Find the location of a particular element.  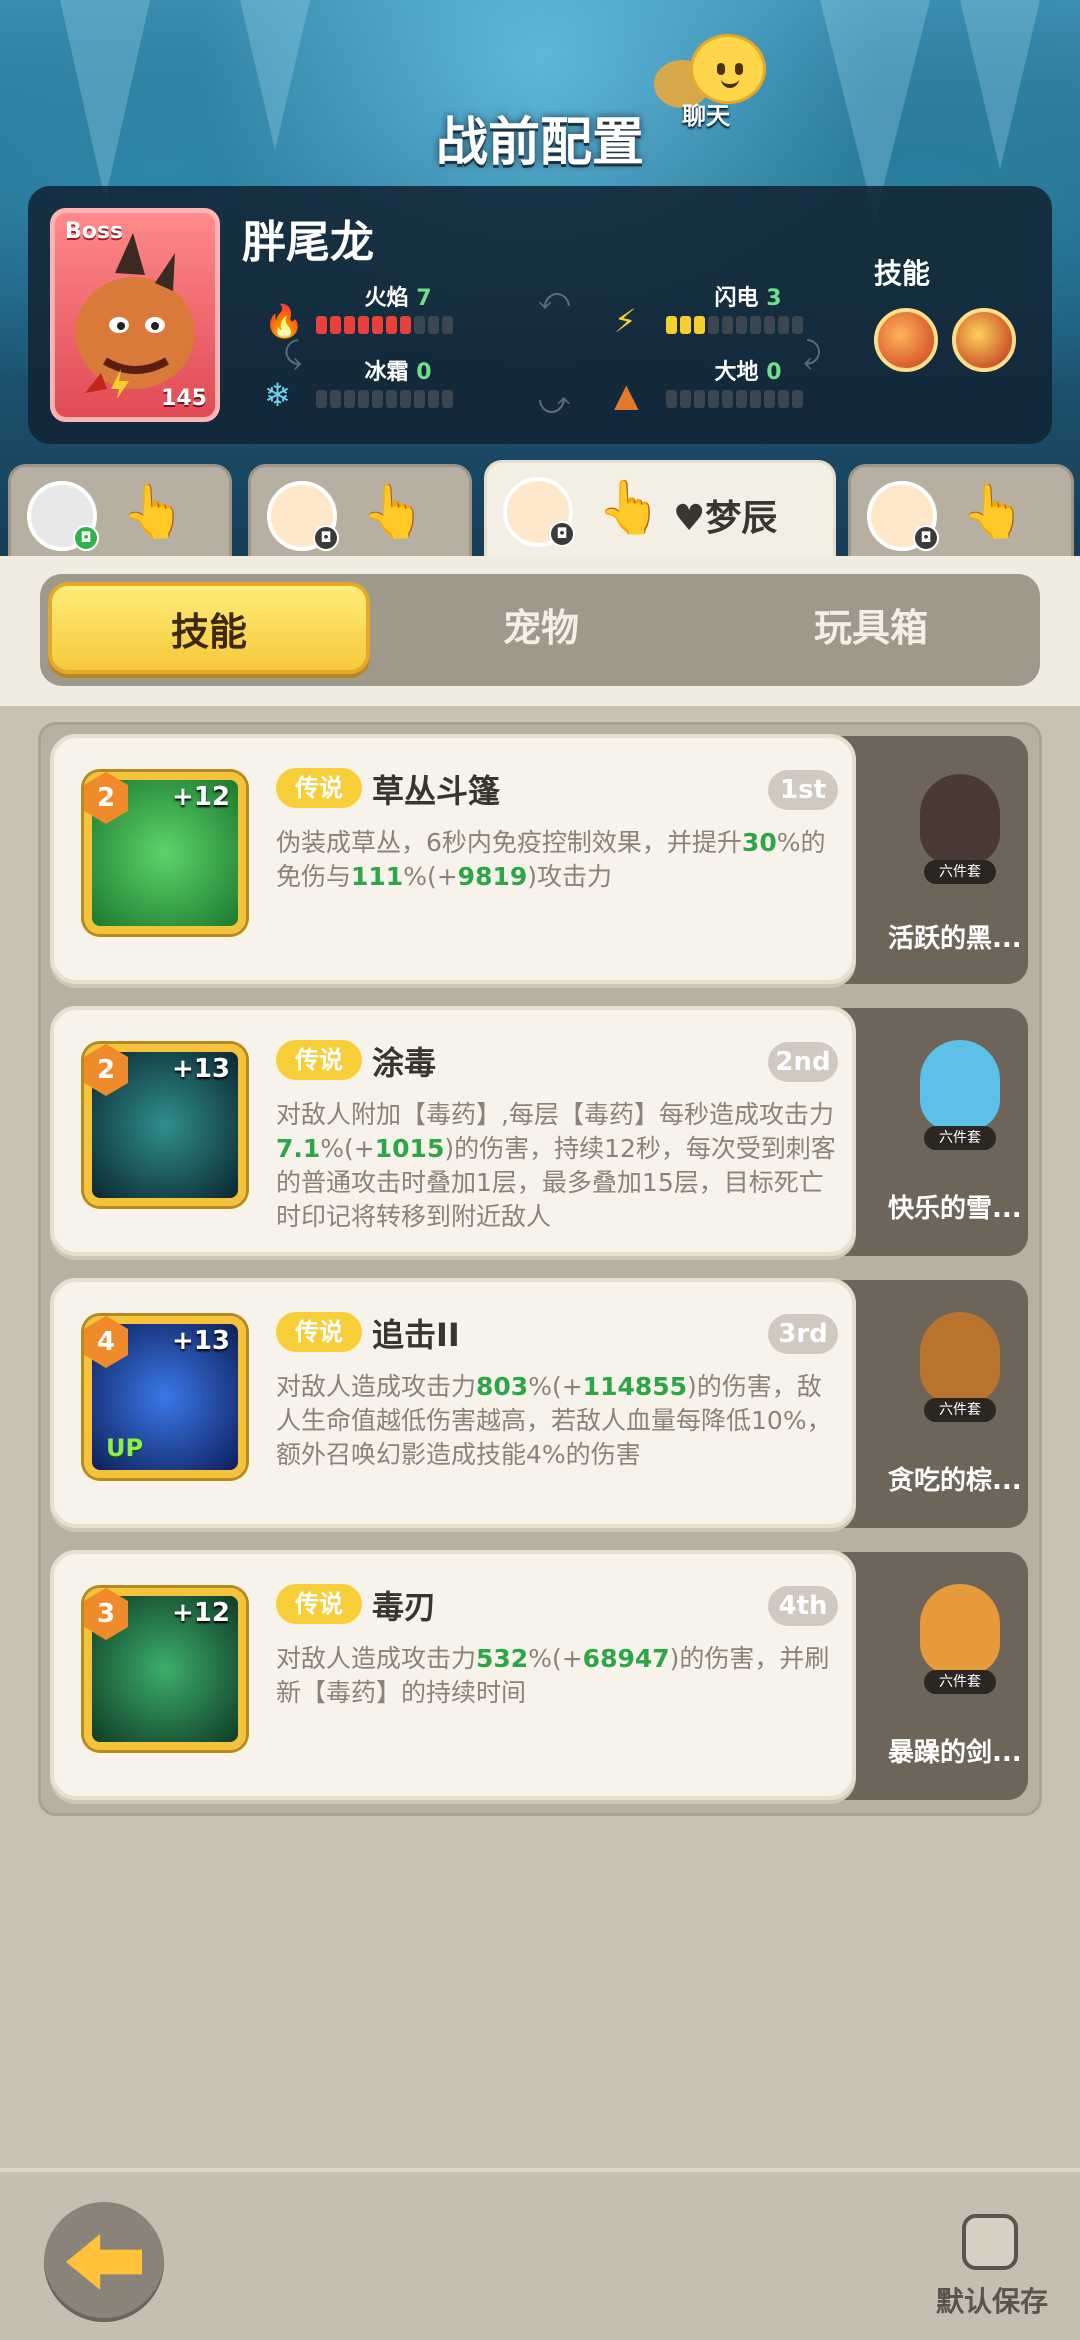

tab-pets: 宠物 is located at coordinates (541, 628).